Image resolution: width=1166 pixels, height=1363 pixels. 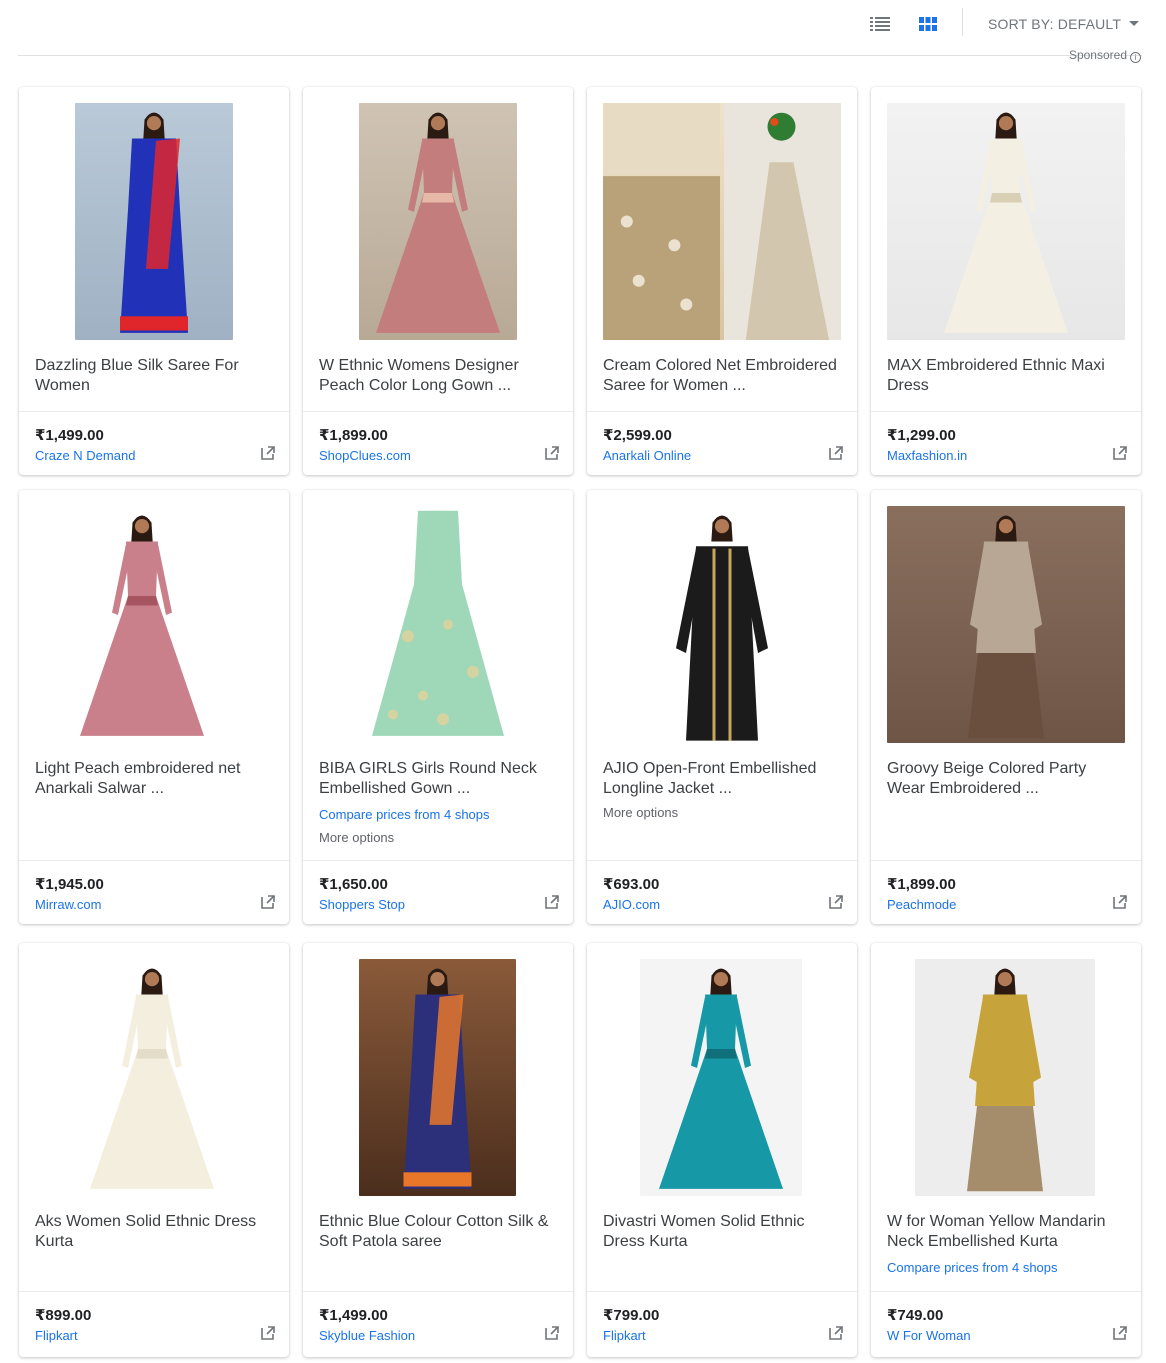 I want to click on product-title: Divastri Women Solid Ethnic Dress Kurta, so click(x=723, y=1232).